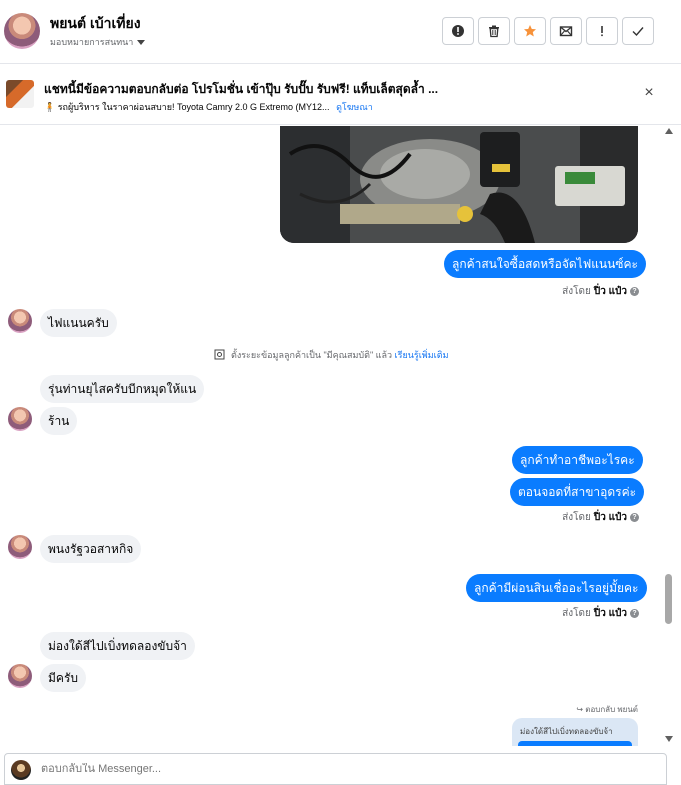  I want to click on engine-image, so click(459, 184).